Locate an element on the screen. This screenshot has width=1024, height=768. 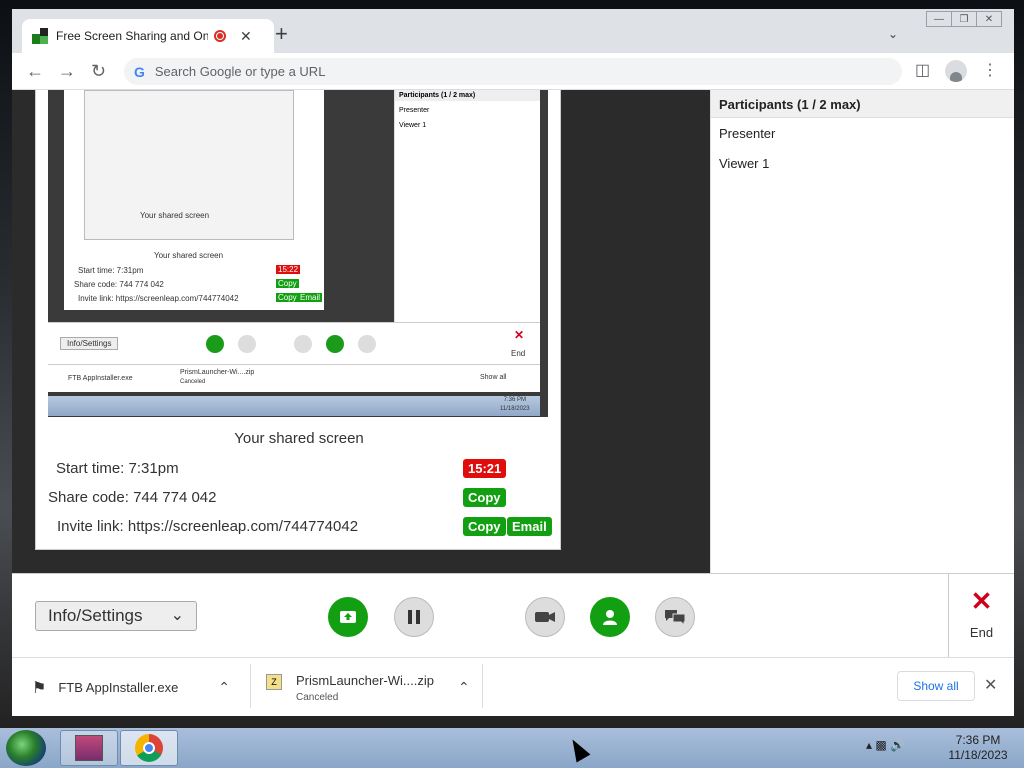
end-session-button: ✕ End is located at coordinates (981, 616).